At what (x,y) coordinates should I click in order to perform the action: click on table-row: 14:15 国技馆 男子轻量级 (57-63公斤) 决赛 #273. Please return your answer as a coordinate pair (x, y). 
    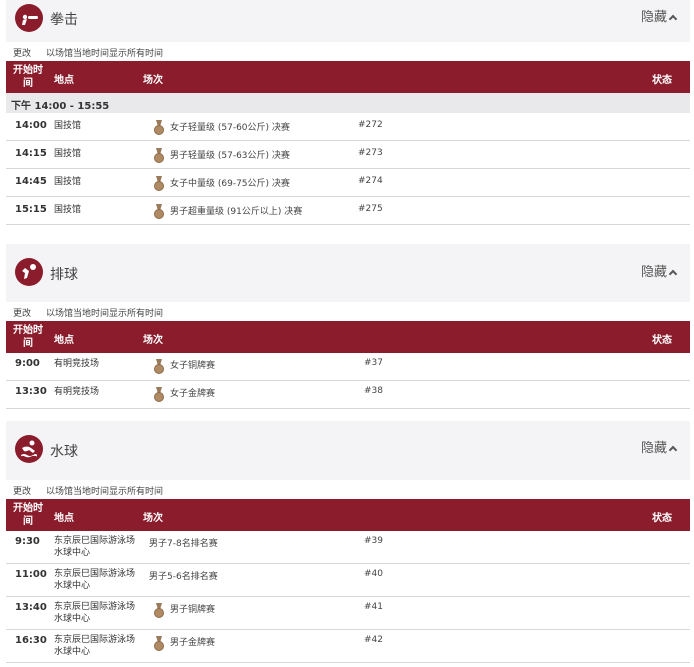
    Looking at the image, I should click on (348, 155).